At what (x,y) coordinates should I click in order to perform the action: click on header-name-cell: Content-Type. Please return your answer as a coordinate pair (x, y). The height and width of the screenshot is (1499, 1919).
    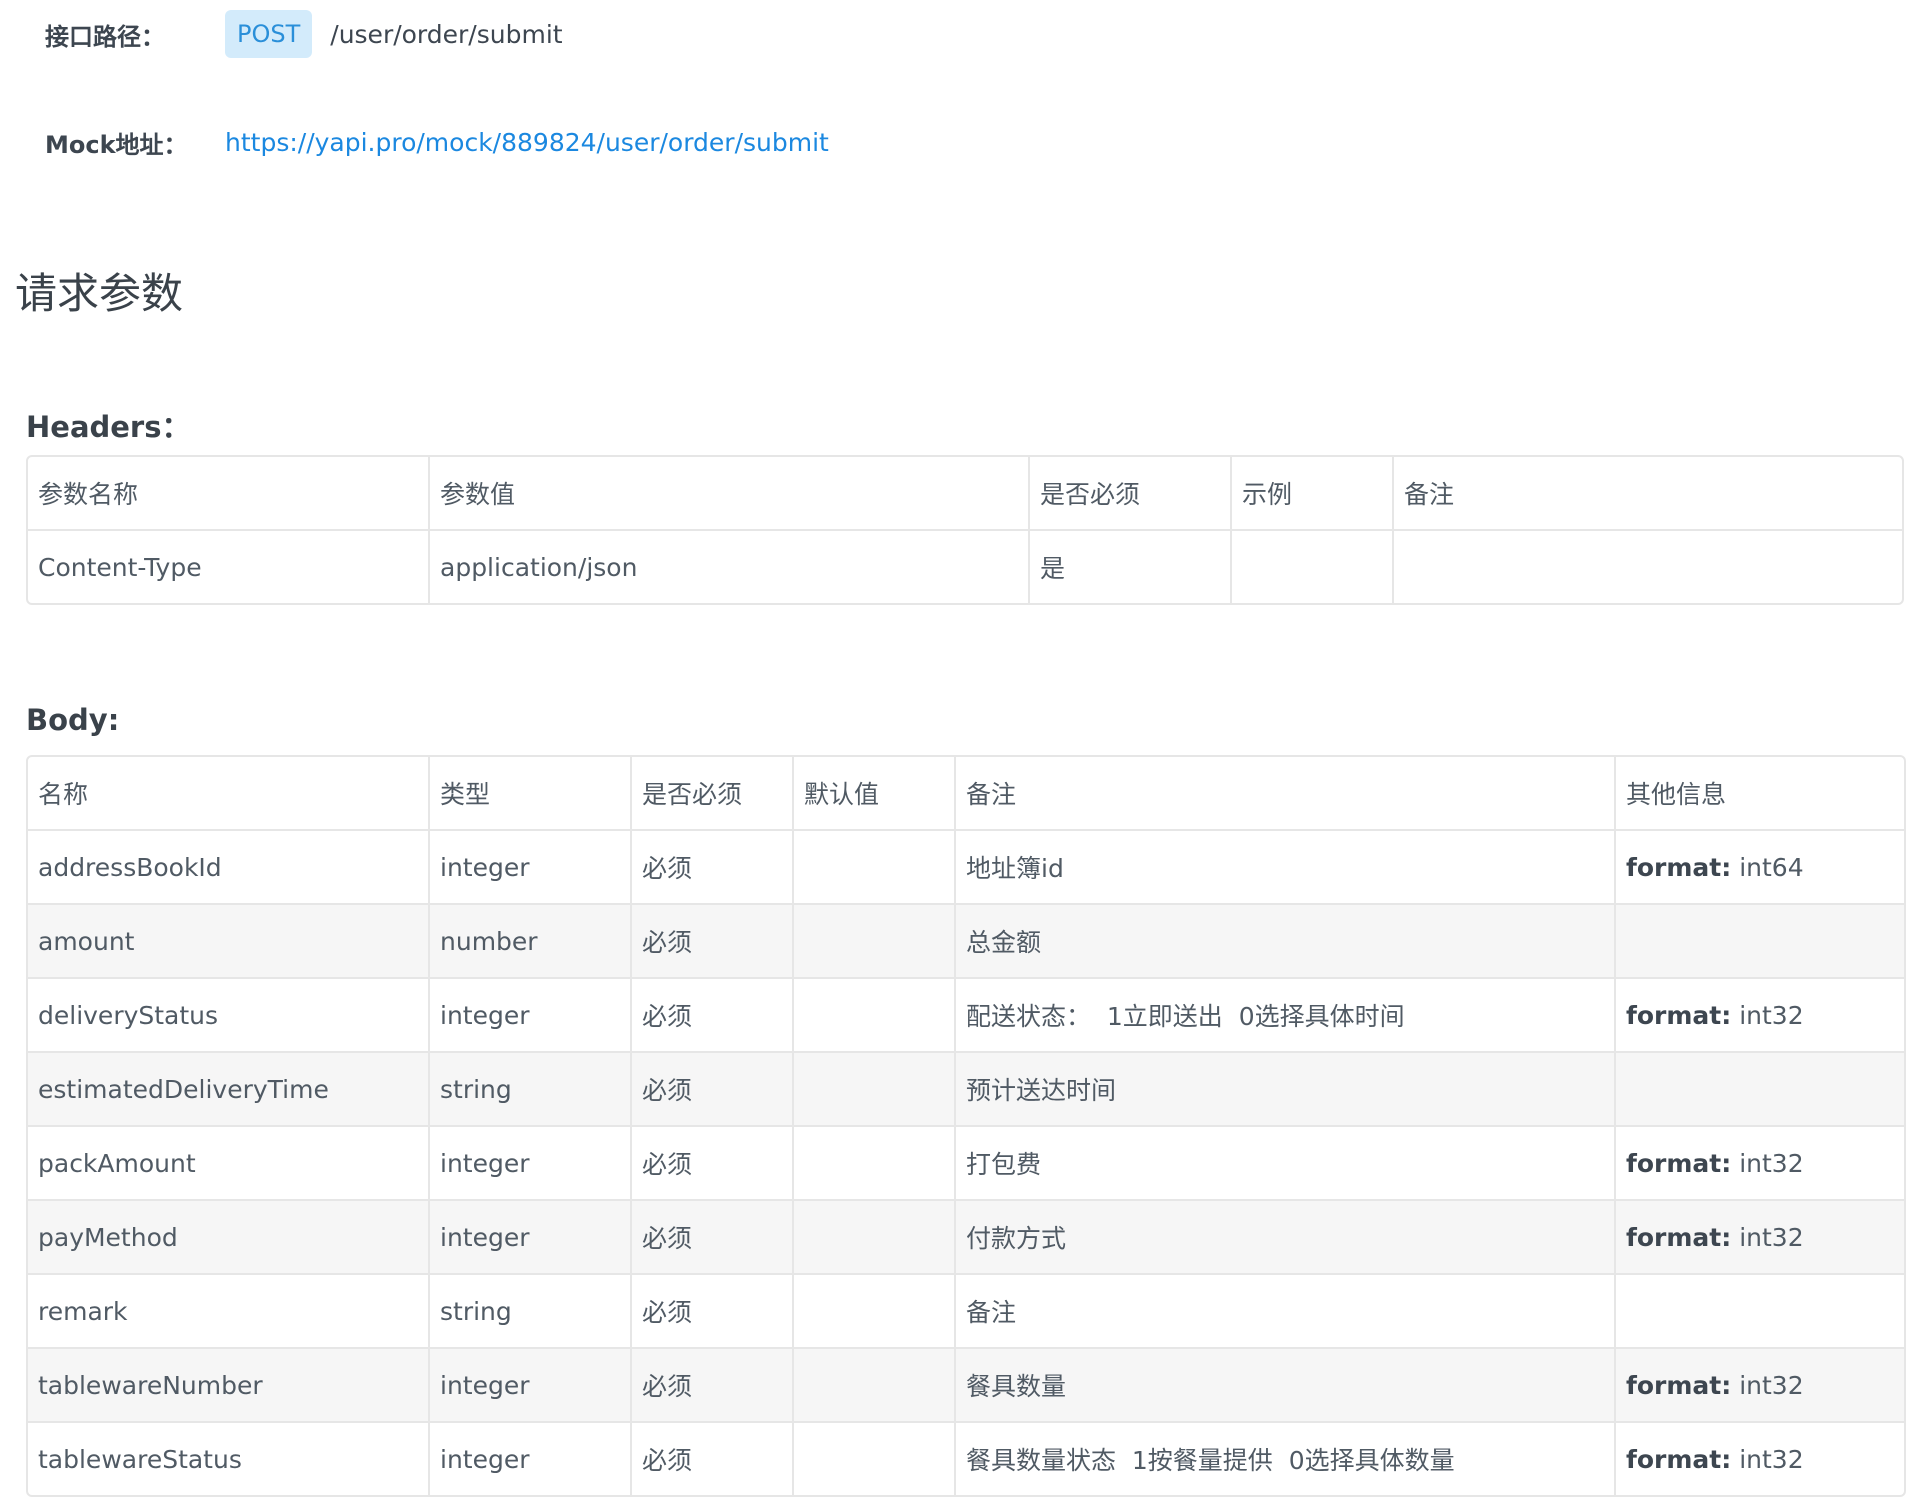
    Looking at the image, I should click on (229, 566).